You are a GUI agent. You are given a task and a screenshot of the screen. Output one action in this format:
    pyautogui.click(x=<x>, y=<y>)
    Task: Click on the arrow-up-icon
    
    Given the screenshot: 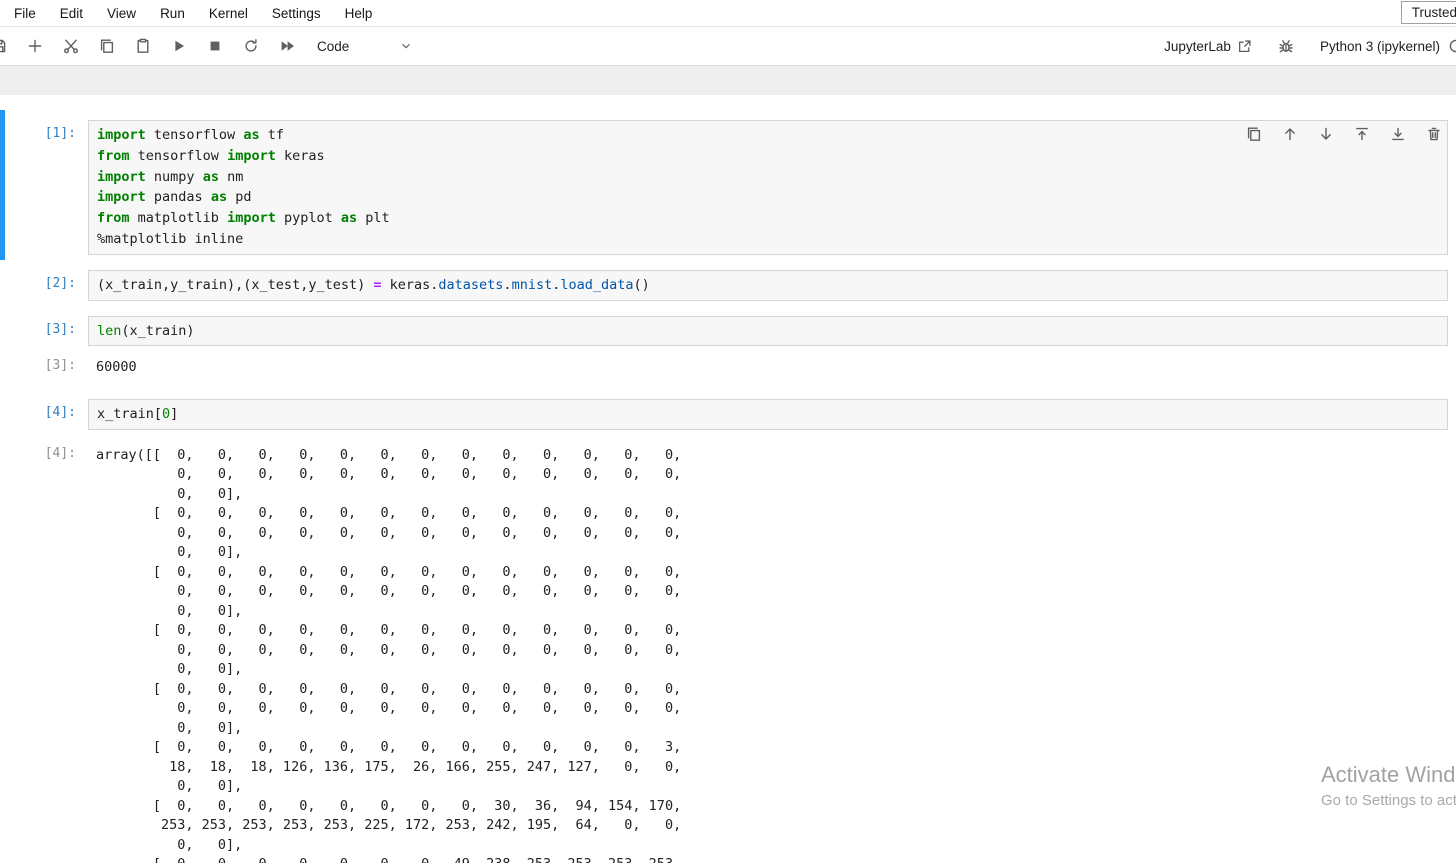 What is the action you would take?
    pyautogui.click(x=1290, y=134)
    